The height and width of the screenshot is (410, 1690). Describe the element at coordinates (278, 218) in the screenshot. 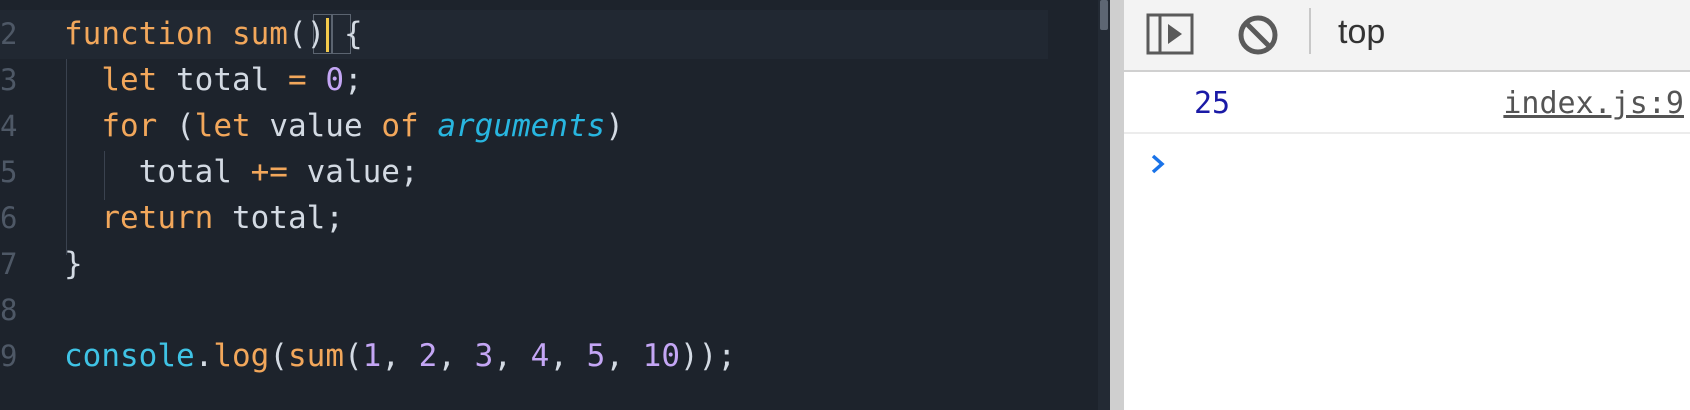

I see `code-token: total;` at that location.